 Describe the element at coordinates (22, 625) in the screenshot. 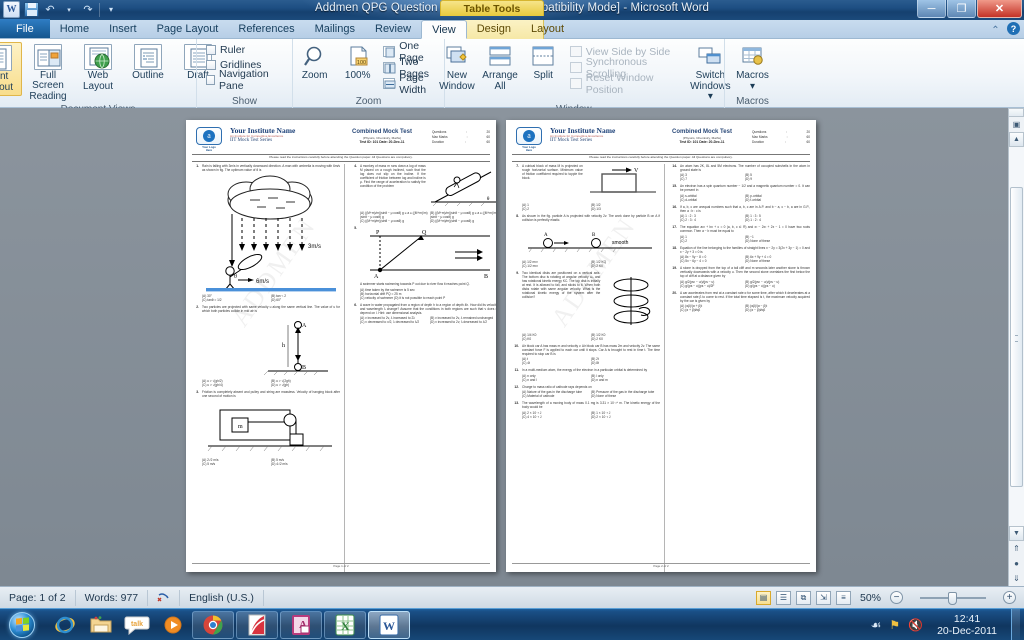

I see `start-button` at that location.